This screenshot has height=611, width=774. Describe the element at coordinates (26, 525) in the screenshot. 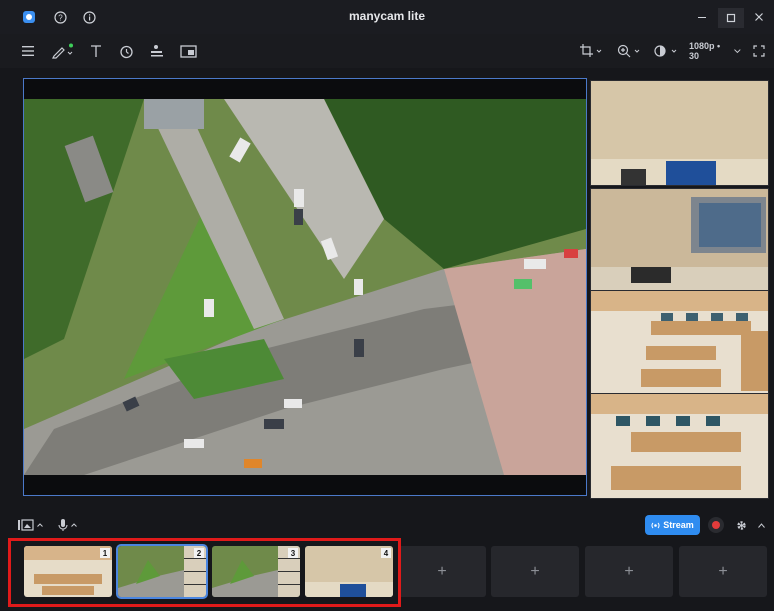

I see `video-sources-icon` at that location.